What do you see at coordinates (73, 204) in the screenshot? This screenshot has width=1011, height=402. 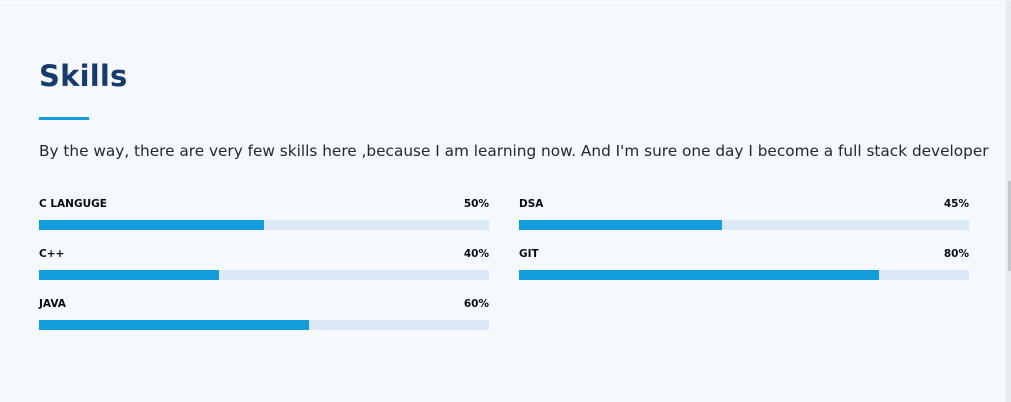 I see `skill-name: C LANGUGE` at bounding box center [73, 204].